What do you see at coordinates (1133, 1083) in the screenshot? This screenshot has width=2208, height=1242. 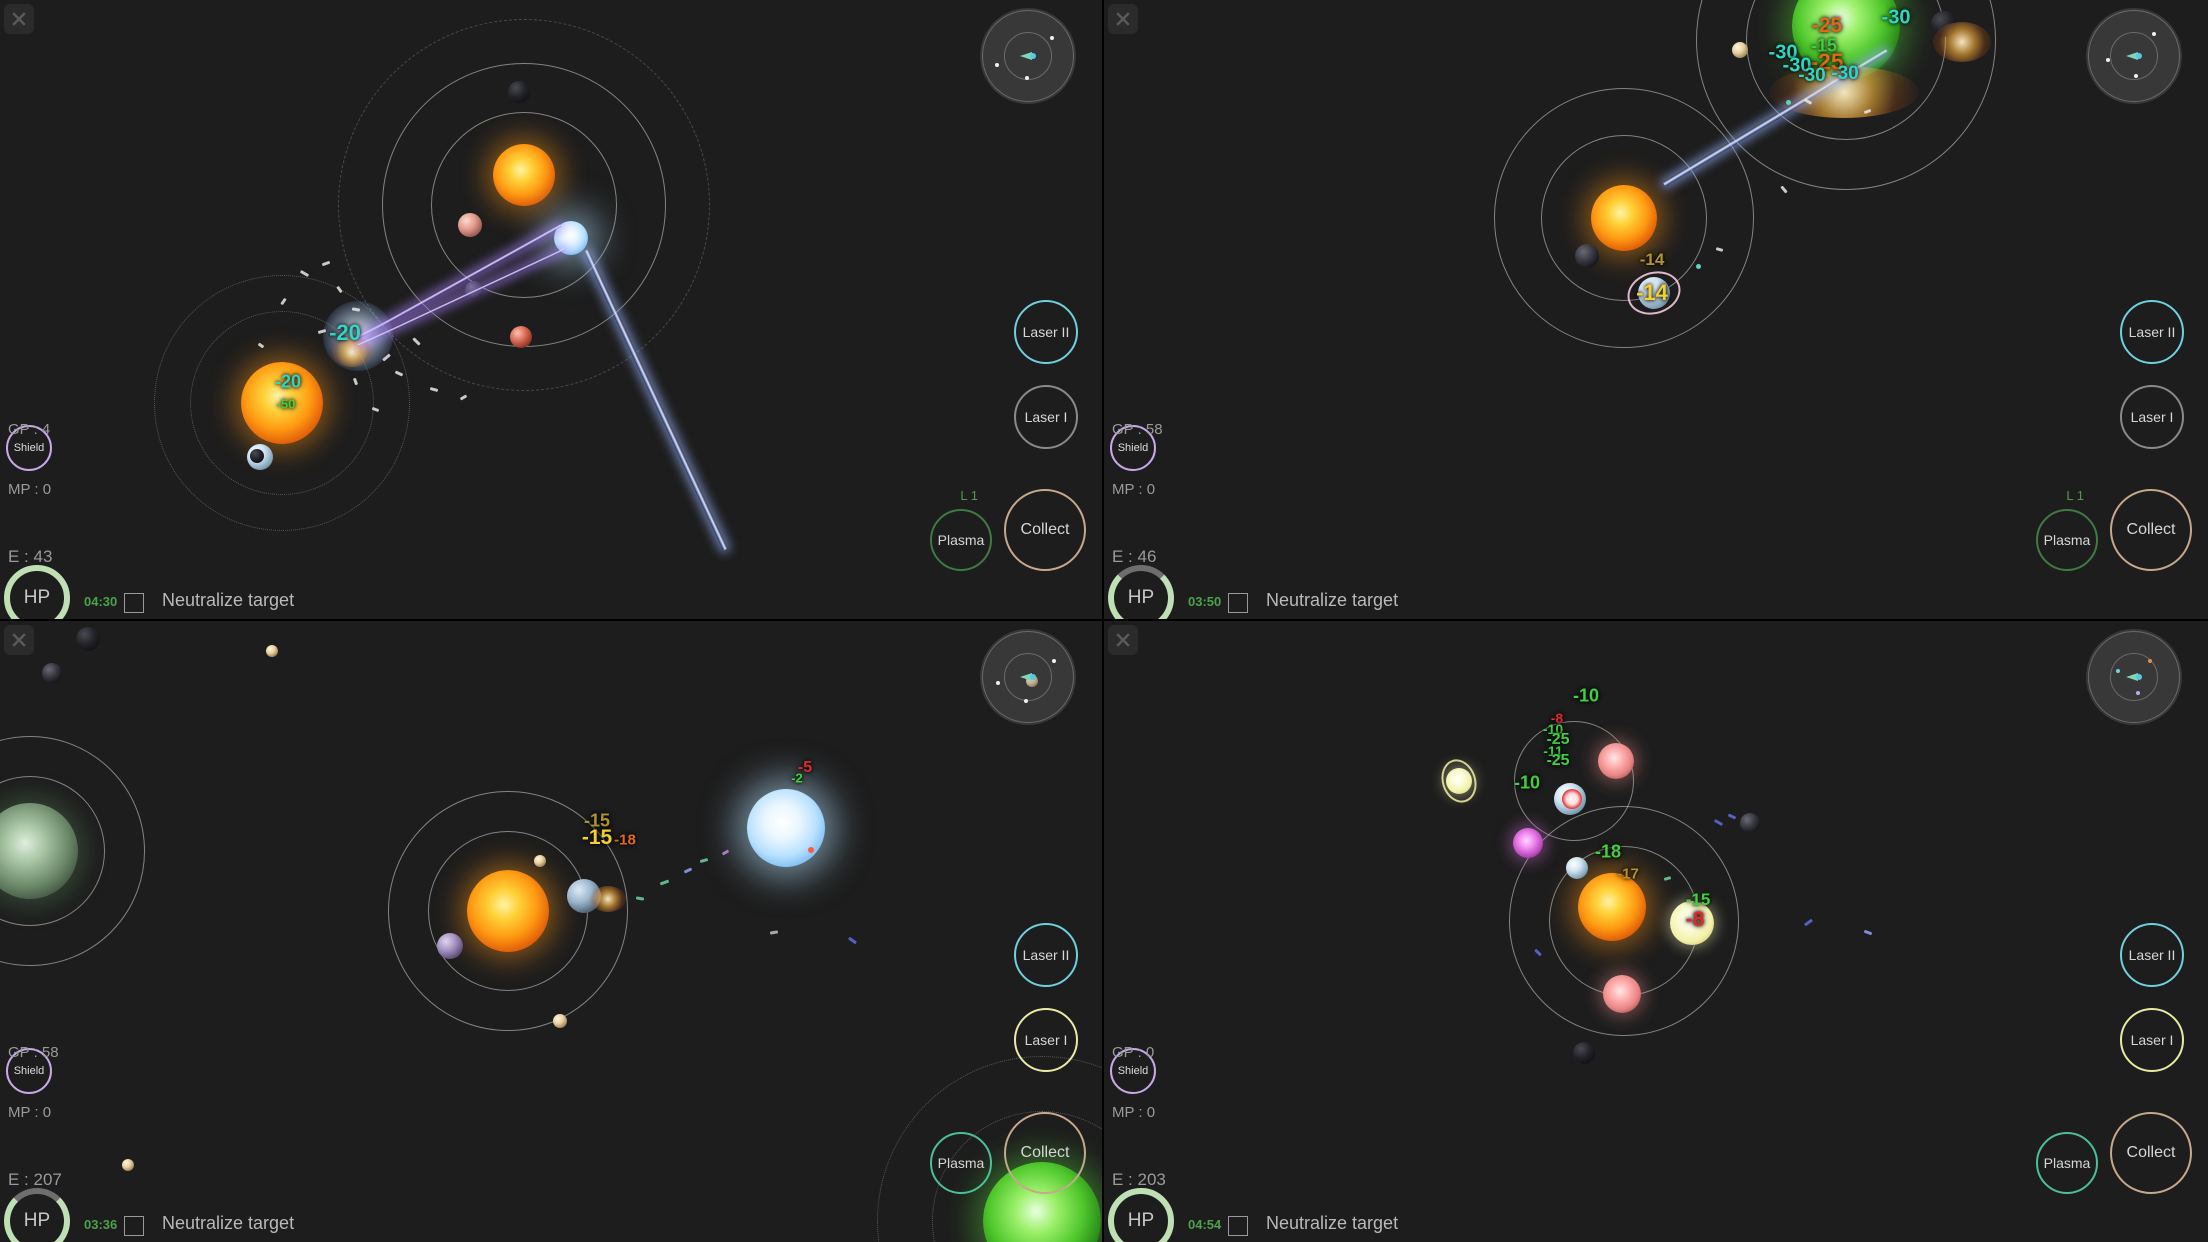 I see `resource-stats: GP : 0 MP : 0` at bounding box center [1133, 1083].